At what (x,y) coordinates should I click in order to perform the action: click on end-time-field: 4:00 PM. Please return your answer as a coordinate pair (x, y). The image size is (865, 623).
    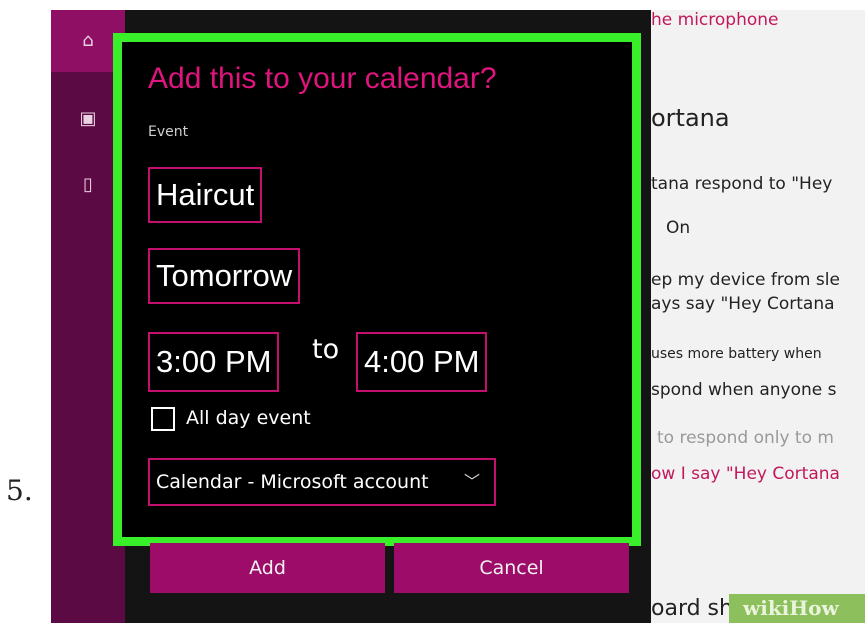
    Looking at the image, I should click on (422, 362).